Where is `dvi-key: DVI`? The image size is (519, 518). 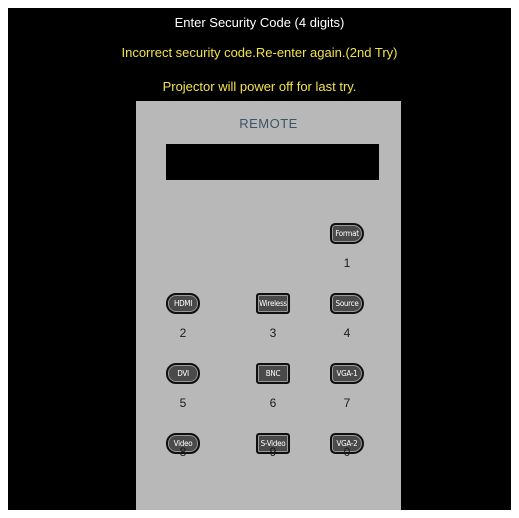 dvi-key: DVI is located at coordinates (183, 373).